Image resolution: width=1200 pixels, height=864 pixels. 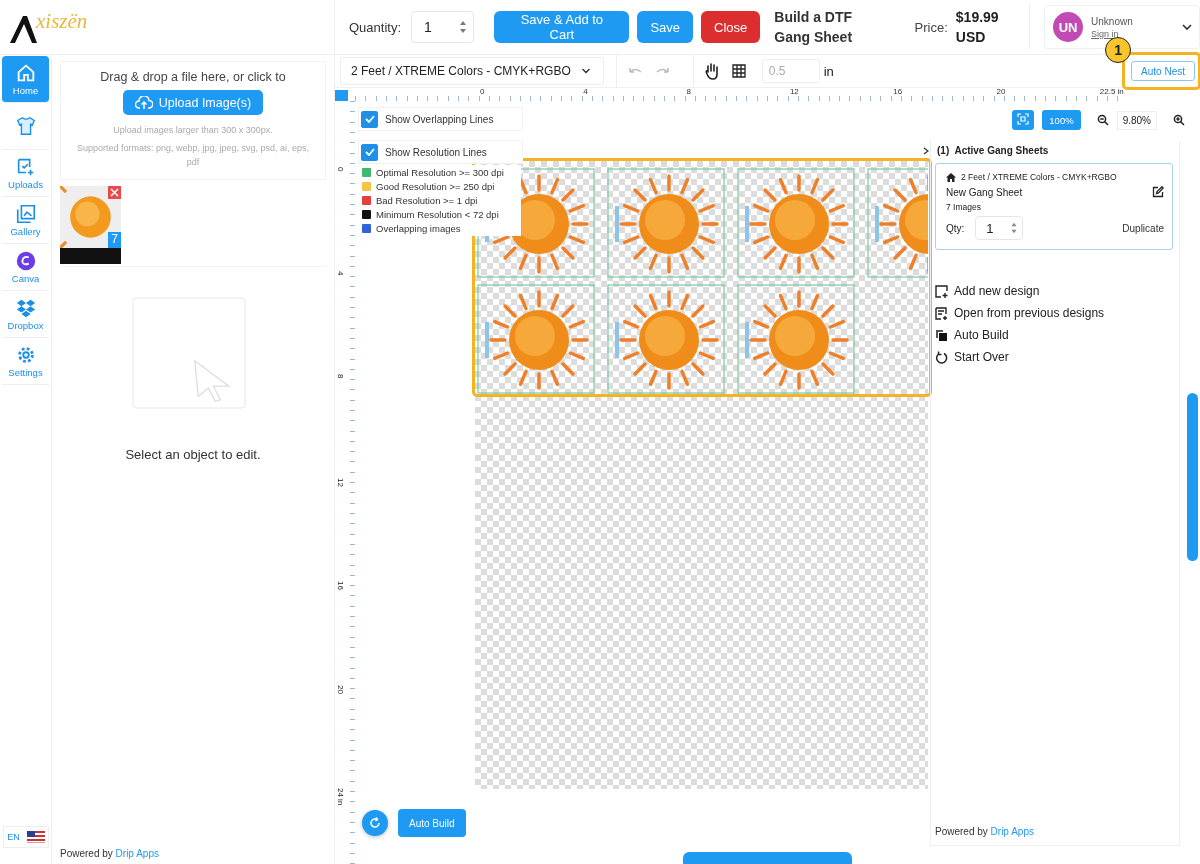 I want to click on edit-icon, so click(x=1158, y=192).